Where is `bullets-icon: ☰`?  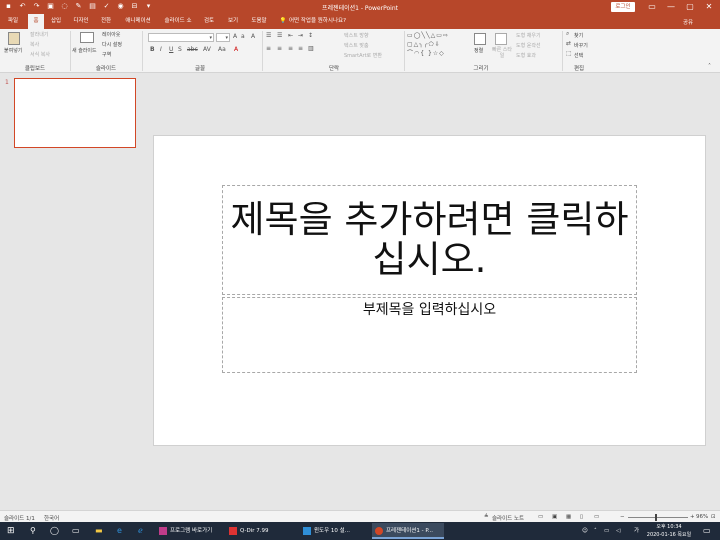 bullets-icon: ☰ is located at coordinates (268, 36).